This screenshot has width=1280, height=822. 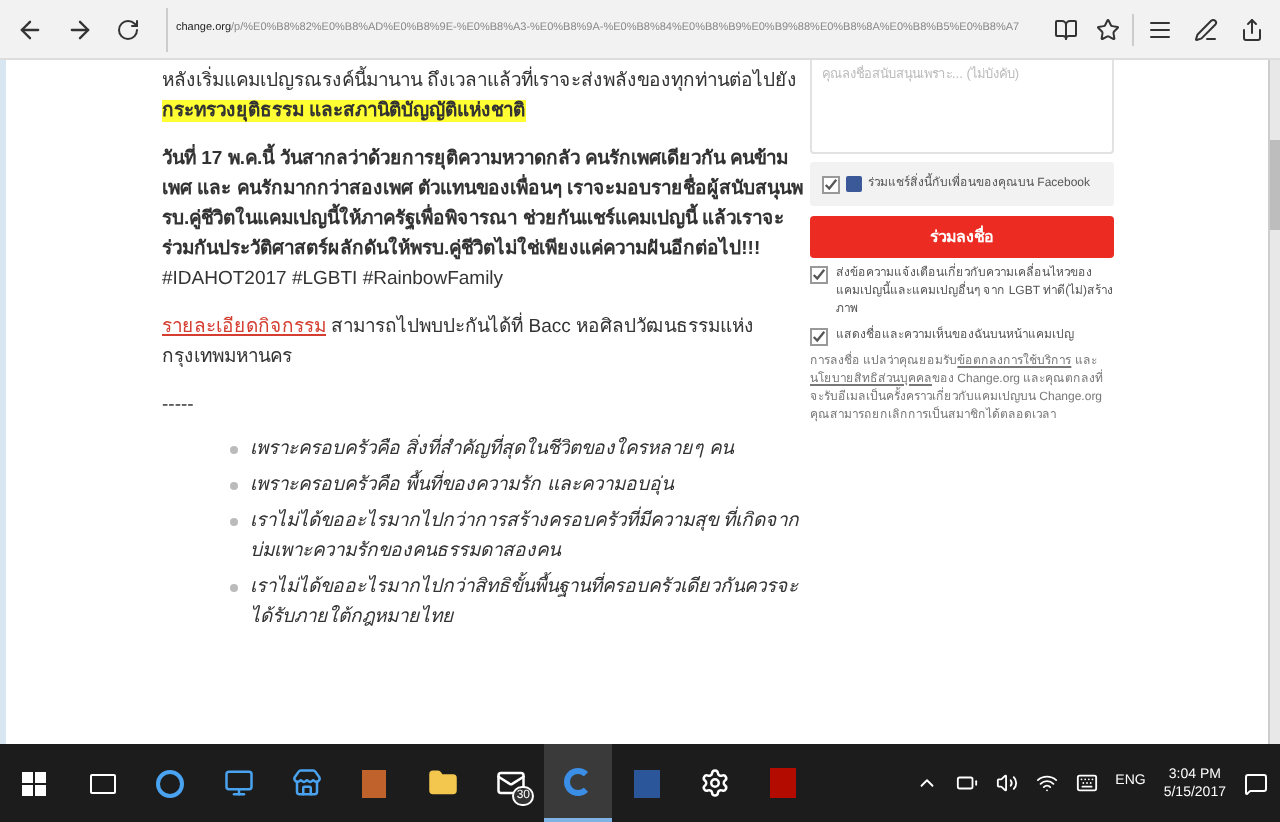 What do you see at coordinates (1256, 783) in the screenshot?
I see `action-center-icon` at bounding box center [1256, 783].